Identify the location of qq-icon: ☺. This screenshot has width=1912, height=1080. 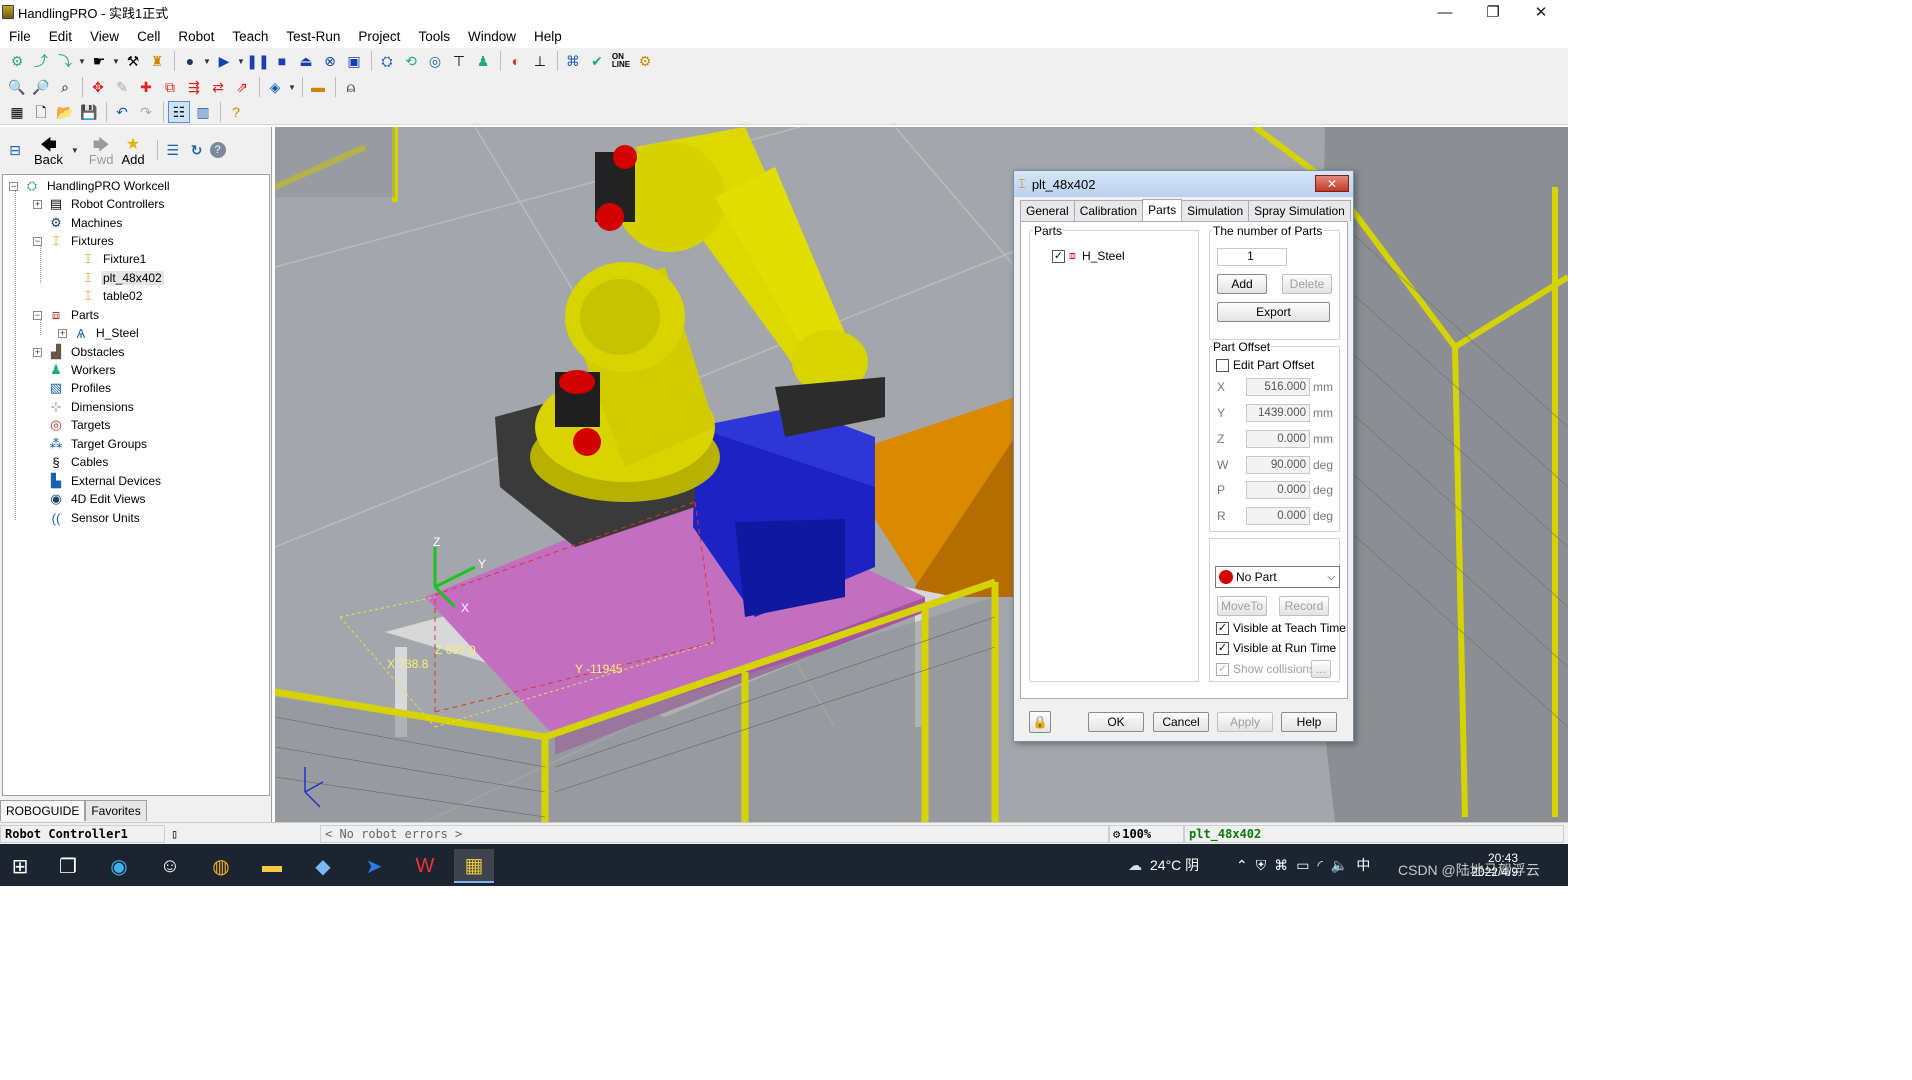
(170, 866).